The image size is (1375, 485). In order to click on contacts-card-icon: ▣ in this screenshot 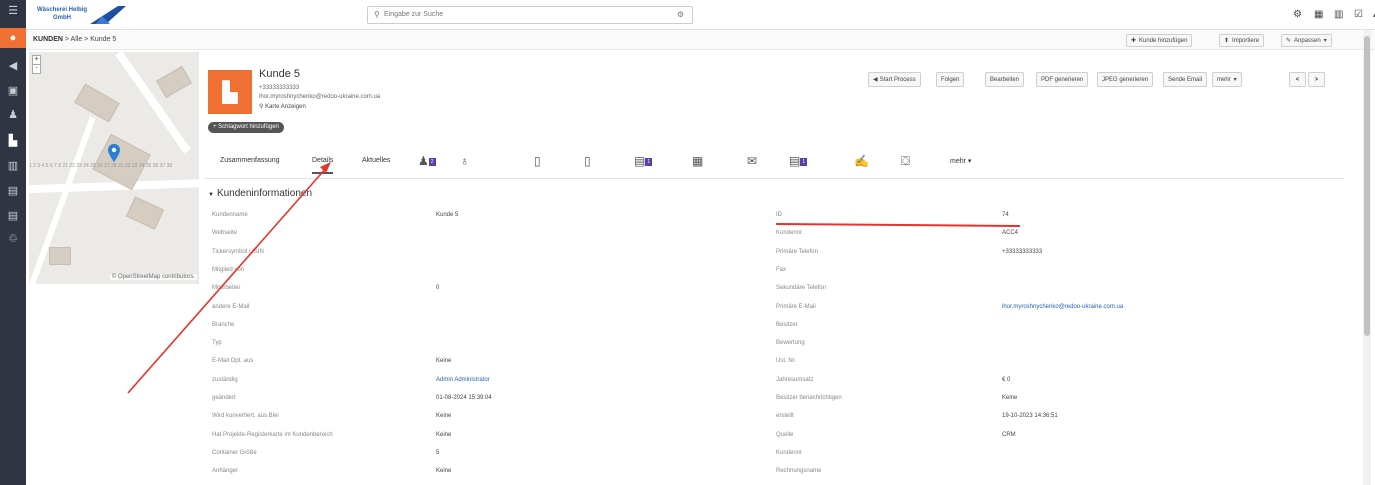, I will do `click(13, 90)`.